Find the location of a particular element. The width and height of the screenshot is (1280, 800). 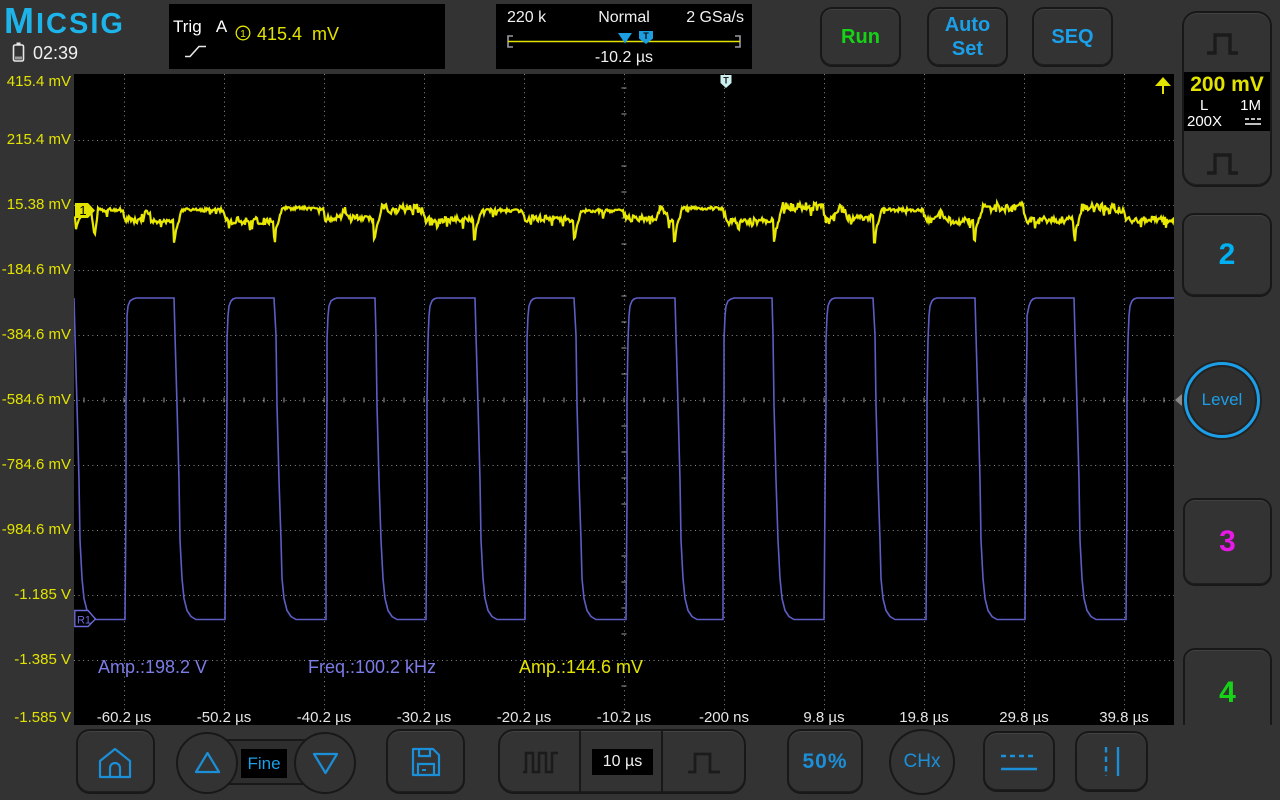

svg-text: -60.2 µs is located at coordinates (124, 717).